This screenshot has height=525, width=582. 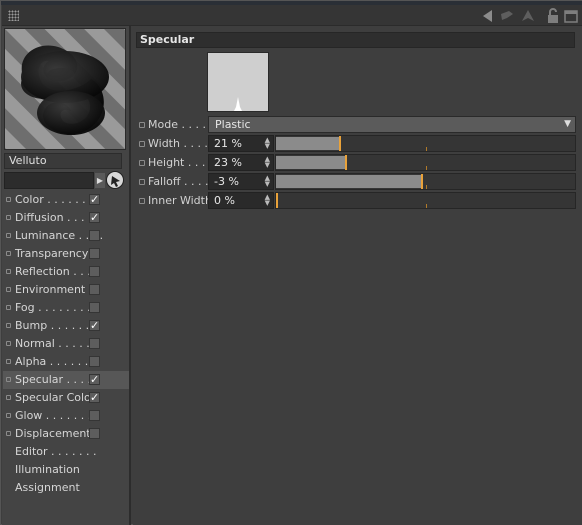 What do you see at coordinates (292, 15) in the screenshot?
I see `title-bar` at bounding box center [292, 15].